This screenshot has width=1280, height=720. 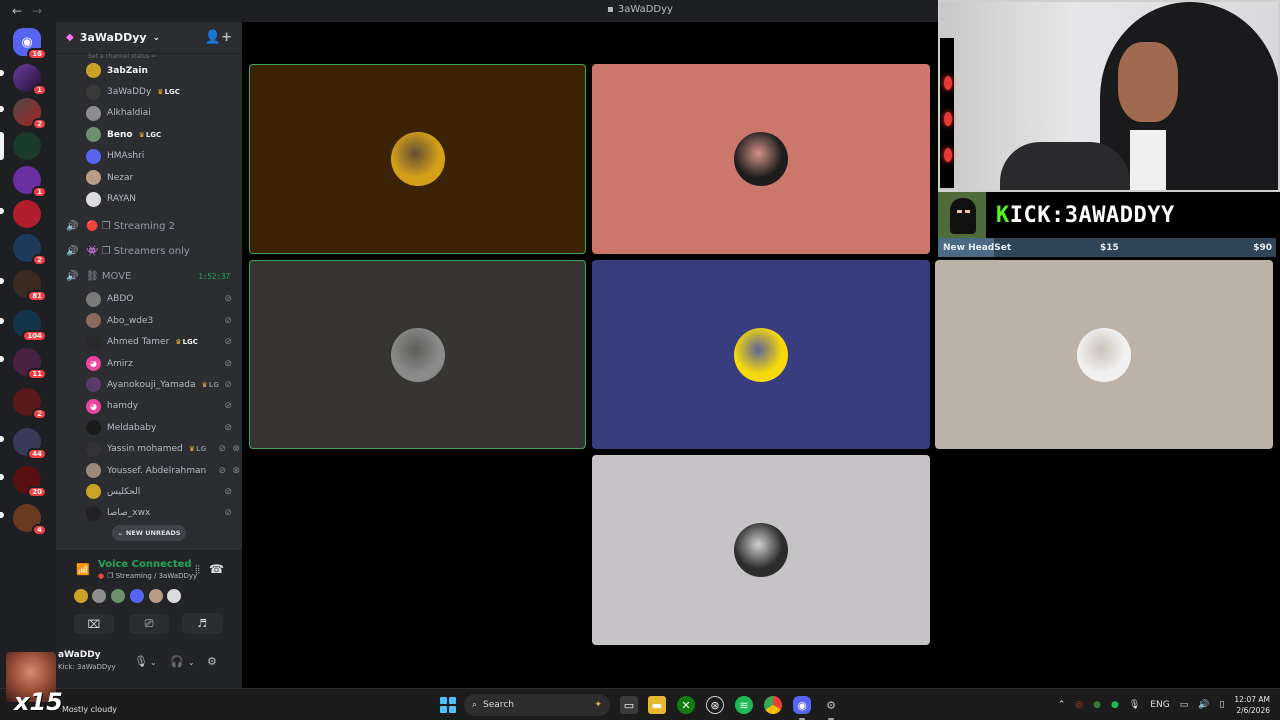 What do you see at coordinates (537, 705) in the screenshot?
I see `taskbar-search: ⌕ Search ✦` at bounding box center [537, 705].